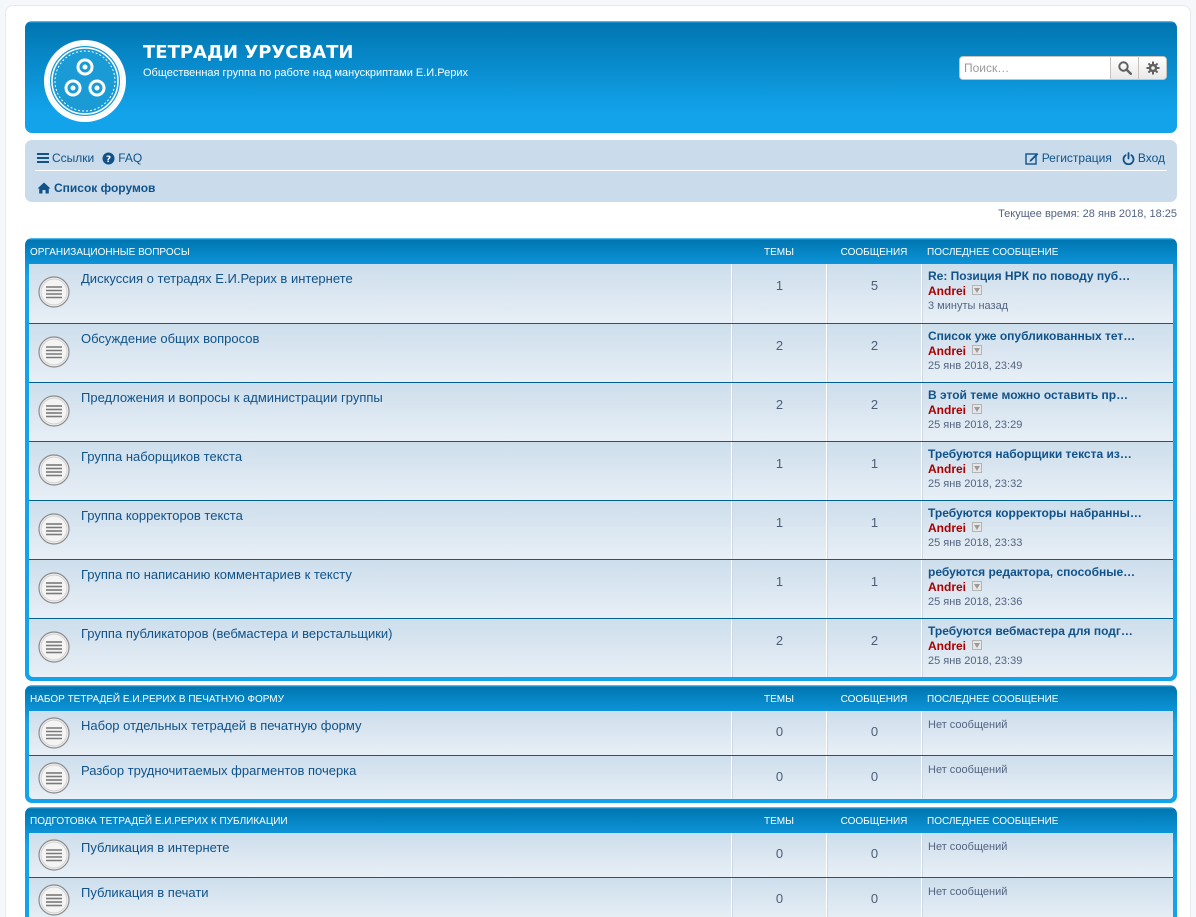 This screenshot has height=917, width=1196. I want to click on column-header-posts: СООБЩЕНИЯ, so click(874, 699).